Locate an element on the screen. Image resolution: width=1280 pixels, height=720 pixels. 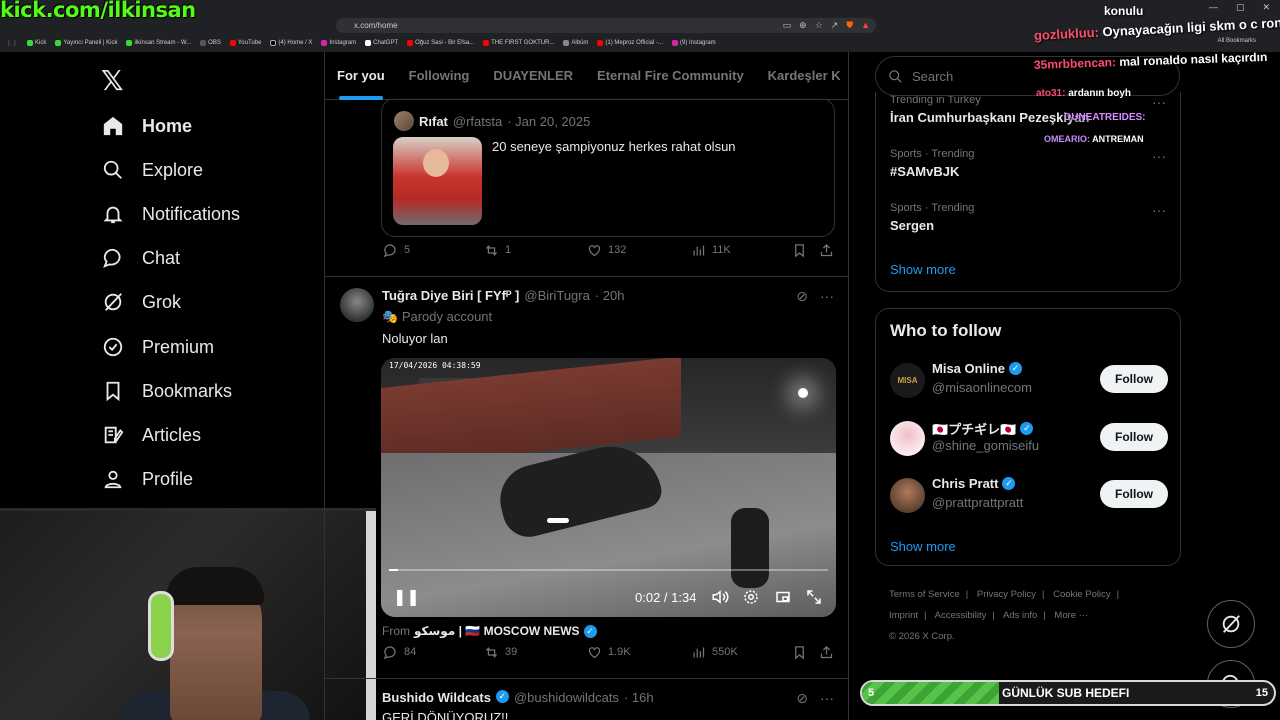
cast-icon: ▭ is located at coordinates (787, 25).